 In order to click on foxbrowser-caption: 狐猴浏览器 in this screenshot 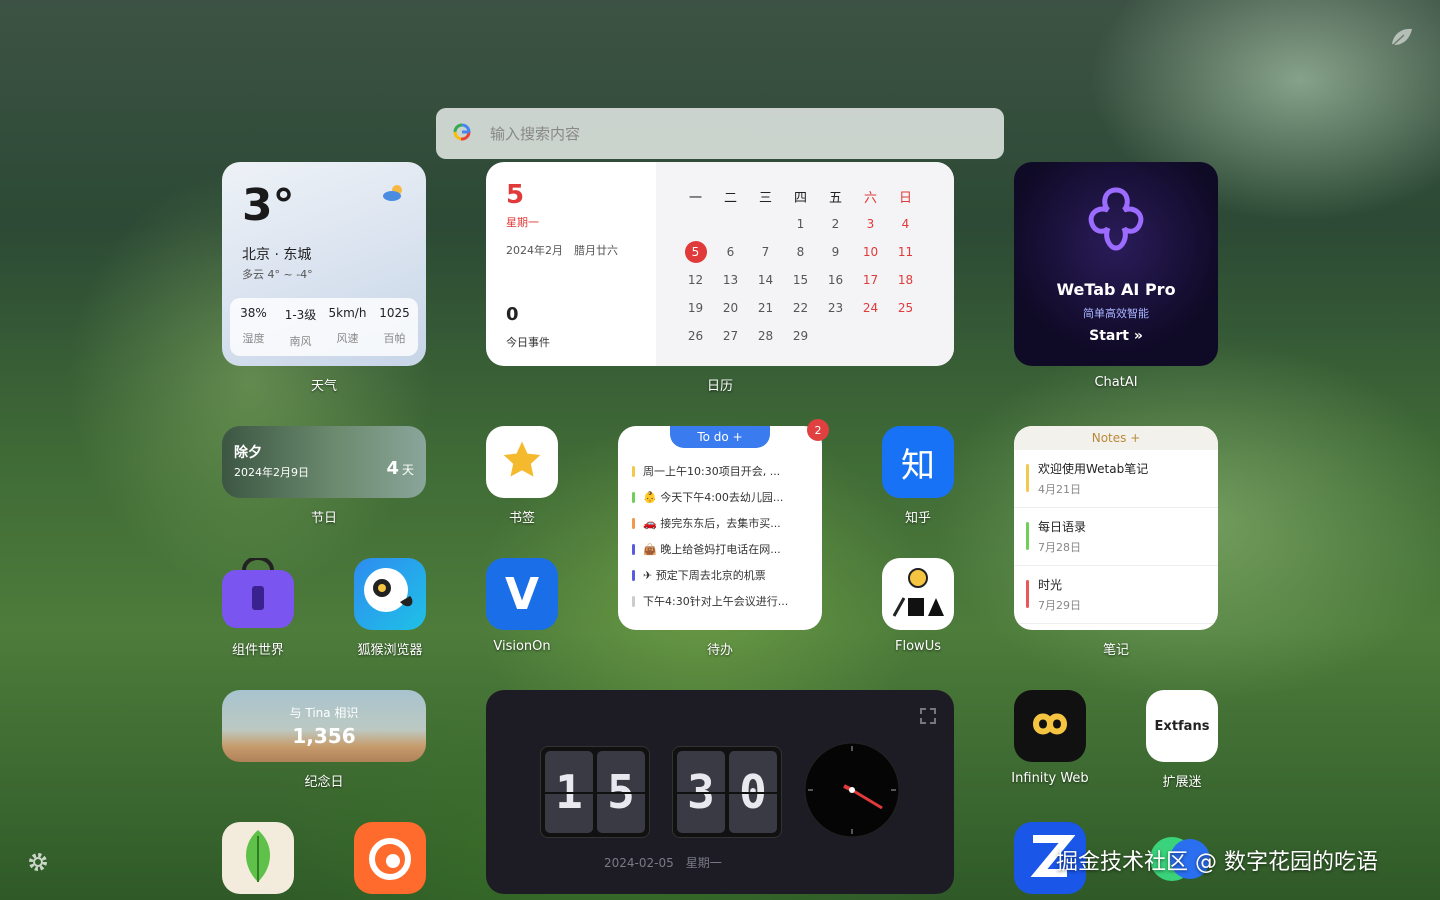, I will do `click(390, 650)`.